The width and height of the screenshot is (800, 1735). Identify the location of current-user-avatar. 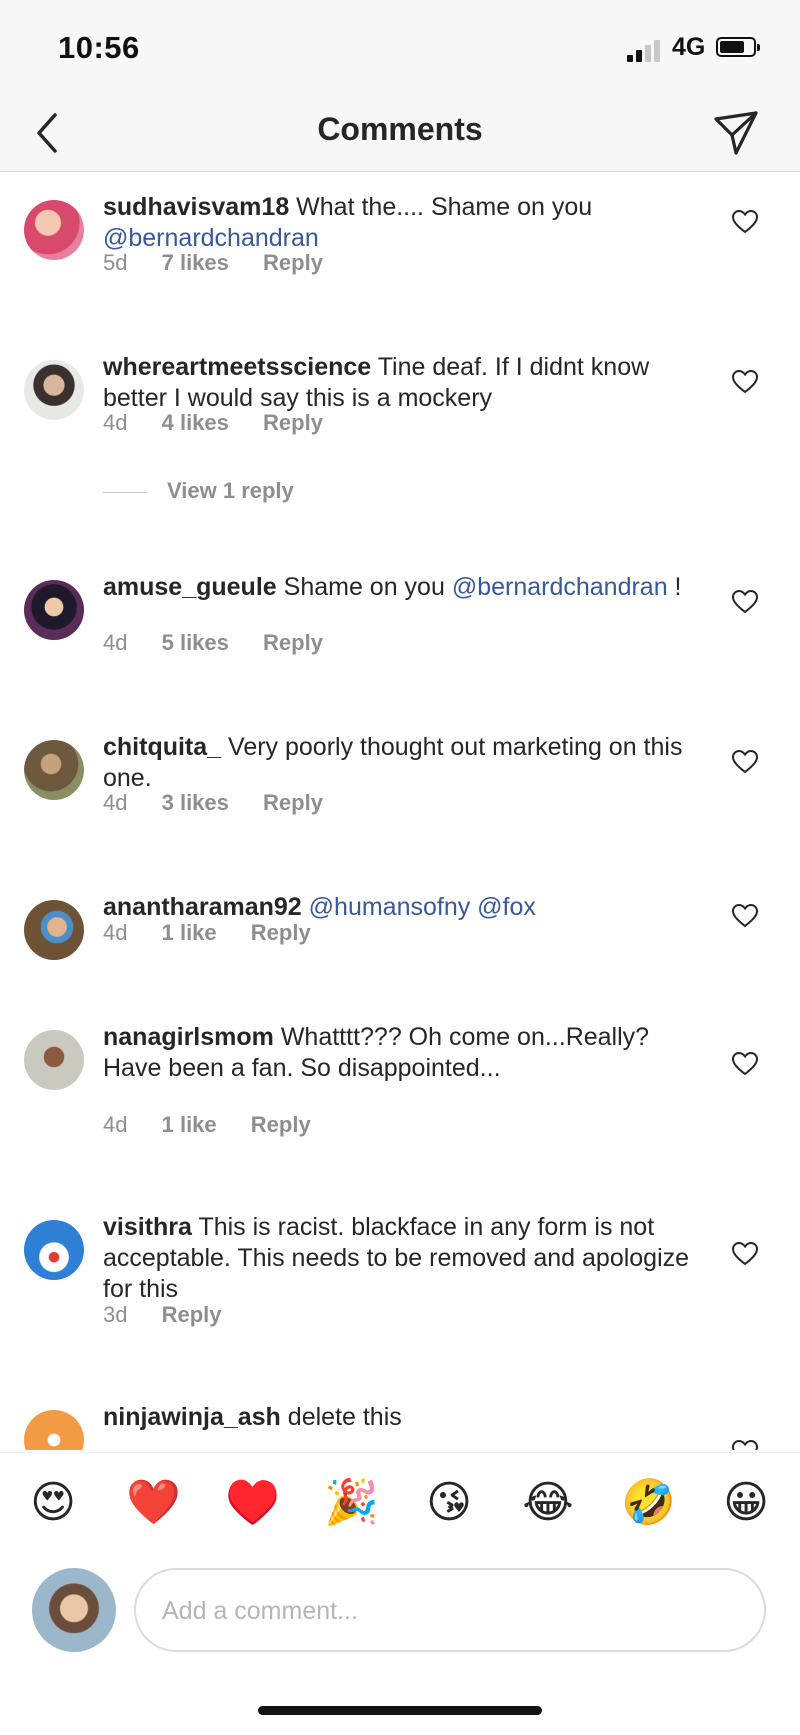
(74, 1610).